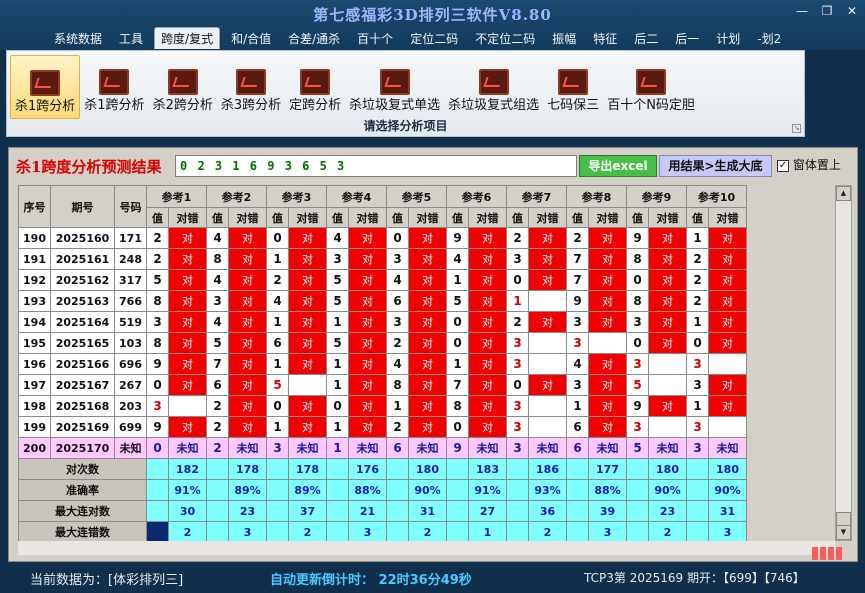  I want to click on menu-item-10: 后二, so click(646, 39).